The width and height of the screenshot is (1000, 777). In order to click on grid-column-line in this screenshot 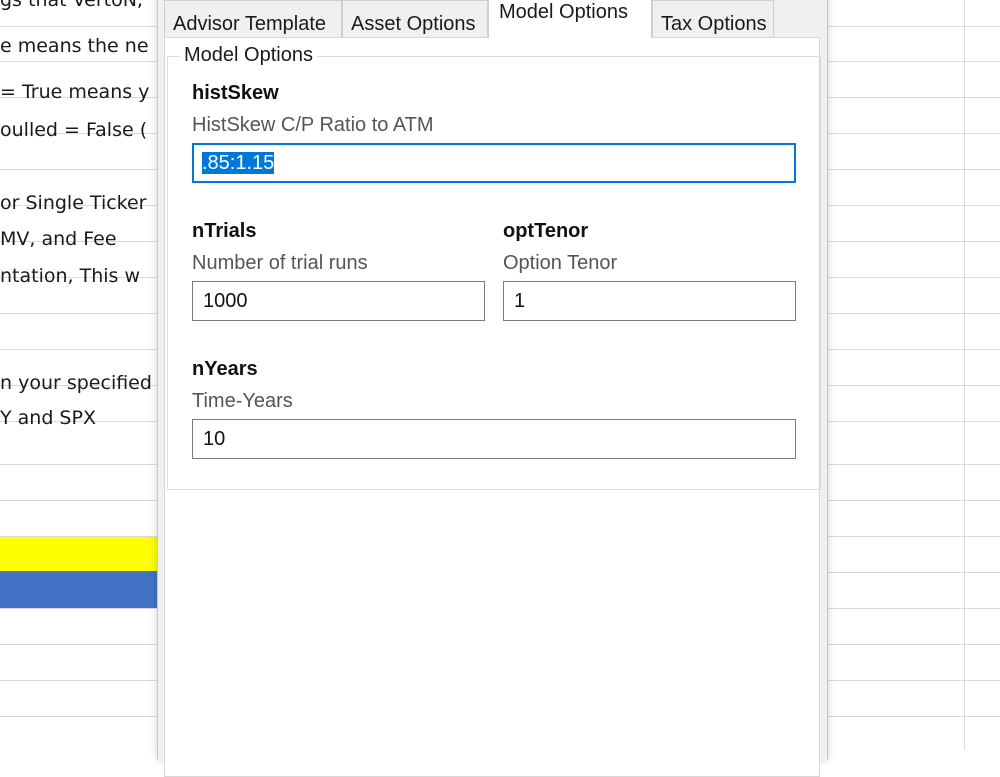, I will do `click(964, 375)`.